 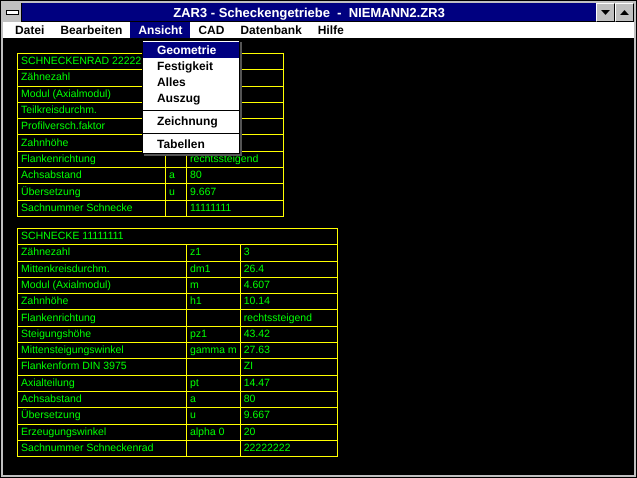 What do you see at coordinates (213, 285) in the screenshot?
I see `table-cell: m` at bounding box center [213, 285].